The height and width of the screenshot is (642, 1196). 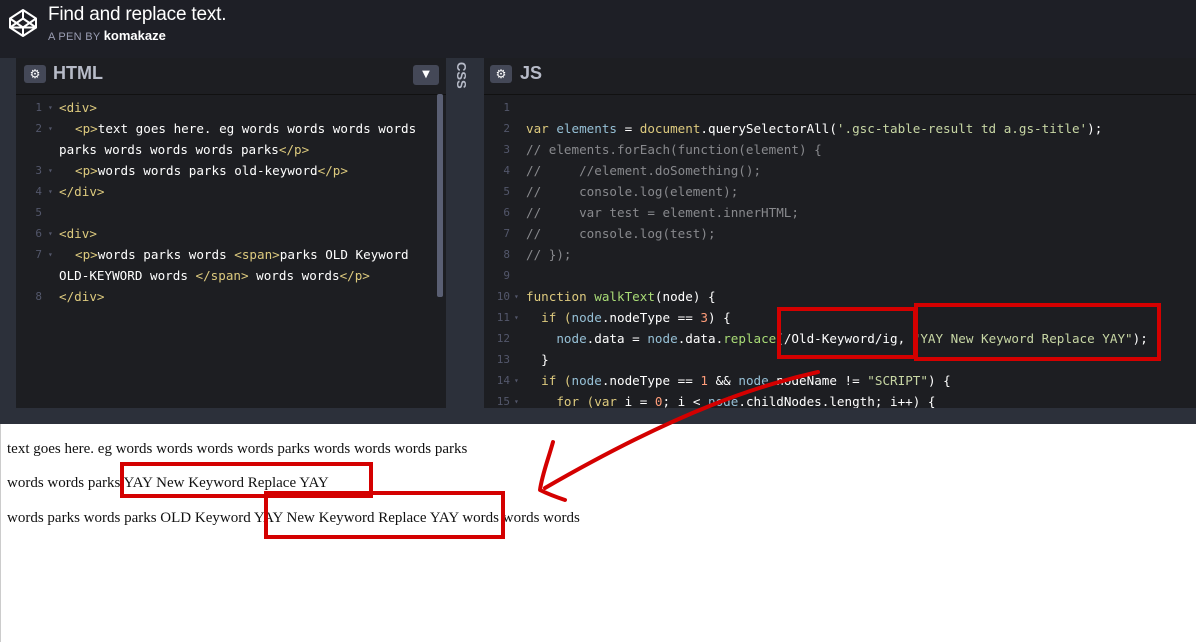 I want to click on css-panel-title: CSS, so click(x=459, y=82).